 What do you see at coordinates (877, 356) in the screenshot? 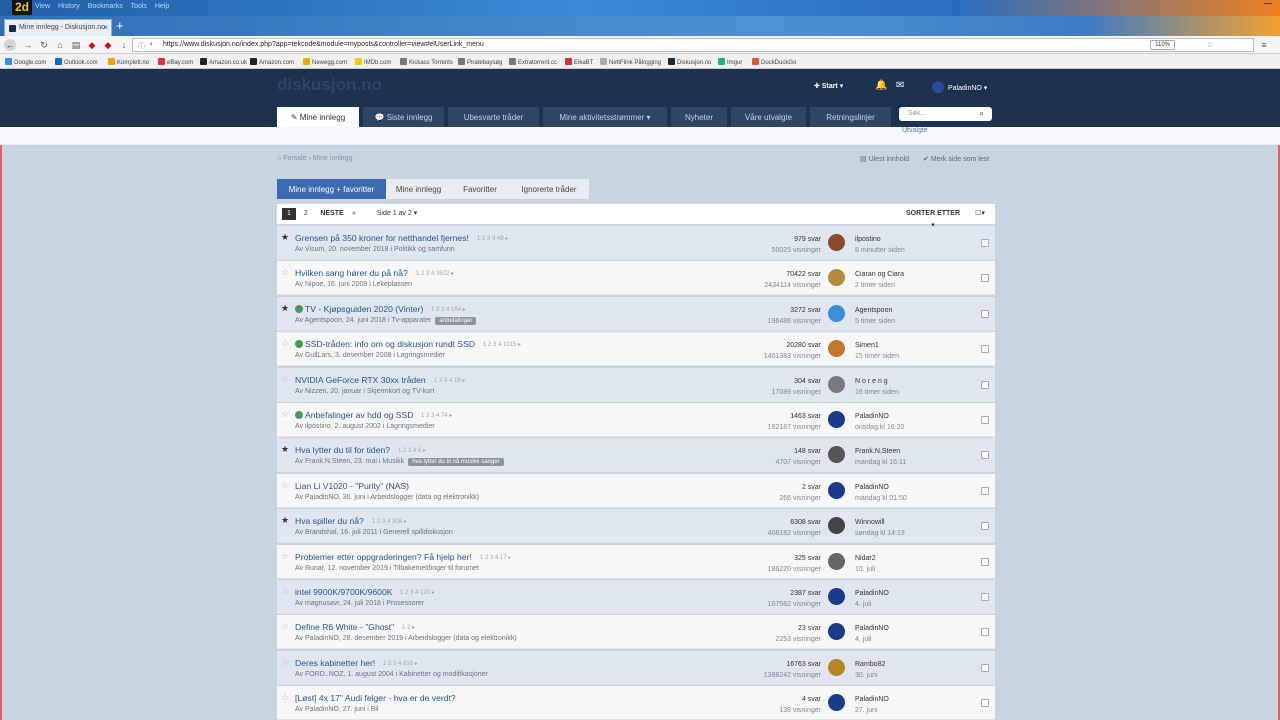
I see `last-post-time: 15 timer siden` at bounding box center [877, 356].